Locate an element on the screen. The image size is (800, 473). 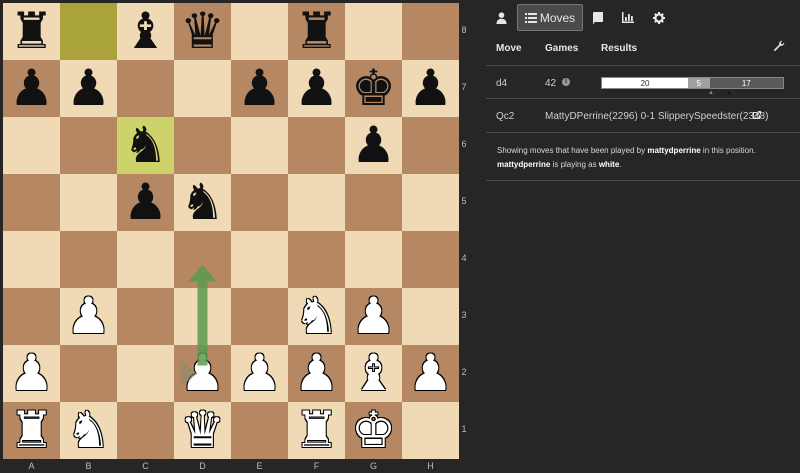
square-g8 is located at coordinates (373, 31).